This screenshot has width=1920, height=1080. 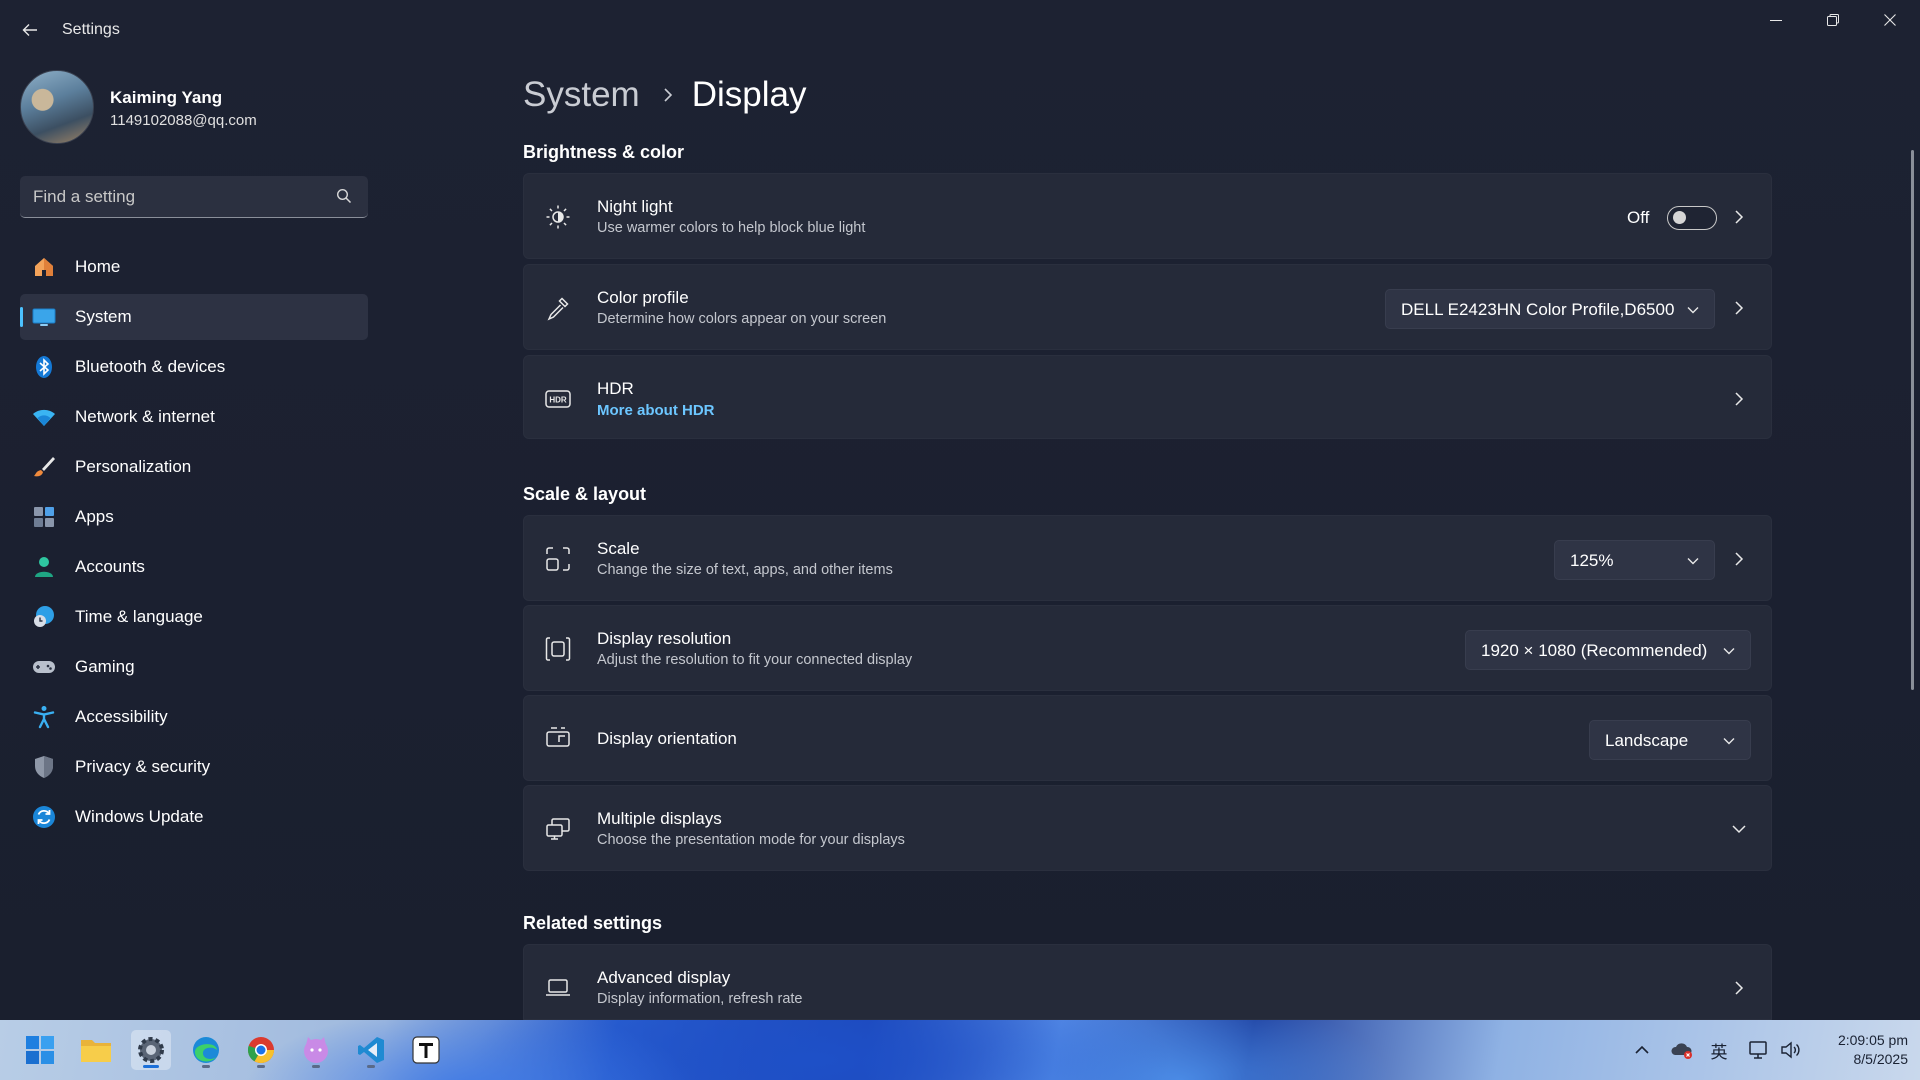 What do you see at coordinates (1776, 20) in the screenshot?
I see `minimize-button` at bounding box center [1776, 20].